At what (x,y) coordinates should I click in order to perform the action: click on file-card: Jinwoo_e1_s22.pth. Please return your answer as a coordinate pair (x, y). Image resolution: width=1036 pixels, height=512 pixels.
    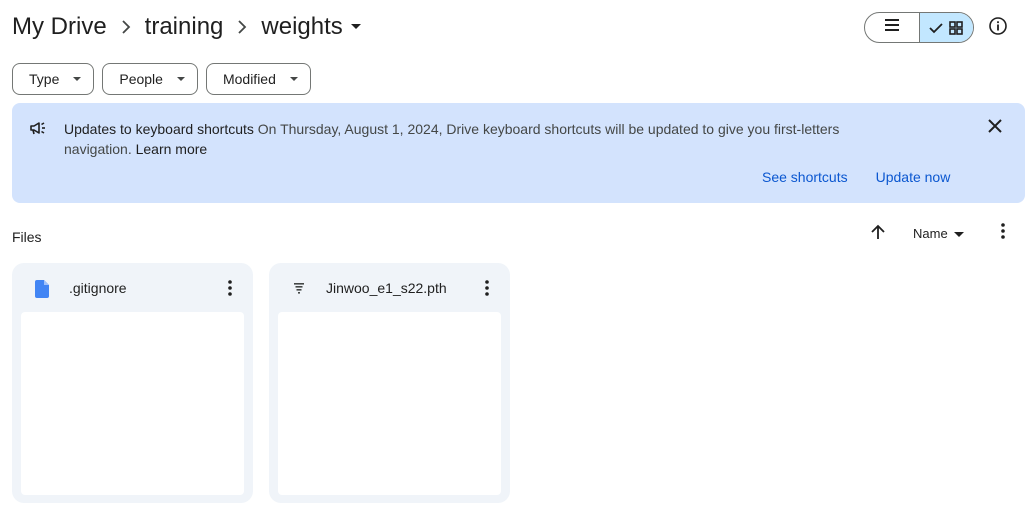
    Looking at the image, I should click on (389, 383).